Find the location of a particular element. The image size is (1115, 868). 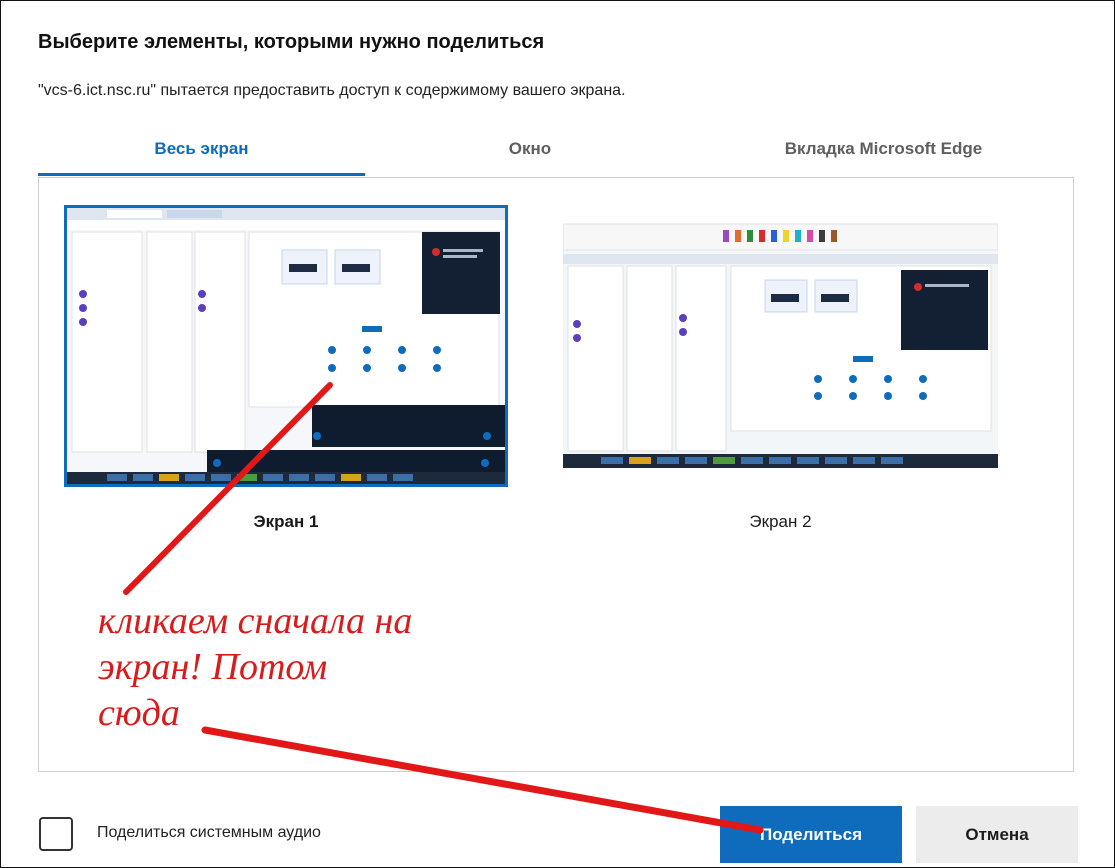

tab-bar: Весь экран Окно Вкладка Microsoft Edge is located at coordinates (555, 150).